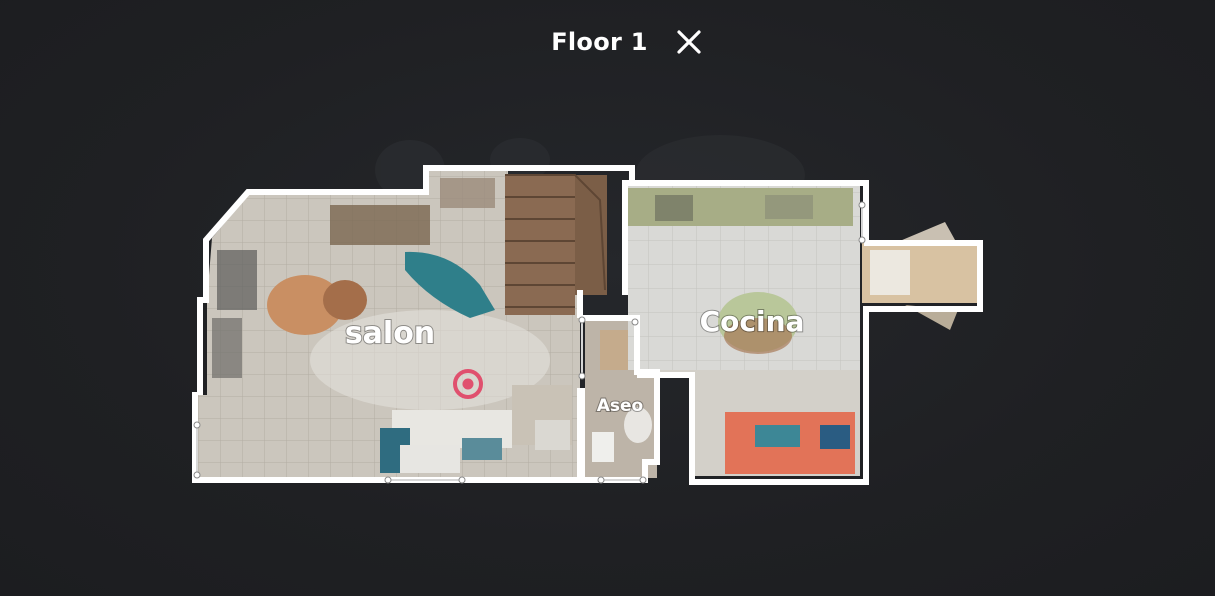 The height and width of the screenshot is (596, 1215). I want to click on room-label-cocina: Cocina, so click(752, 321).